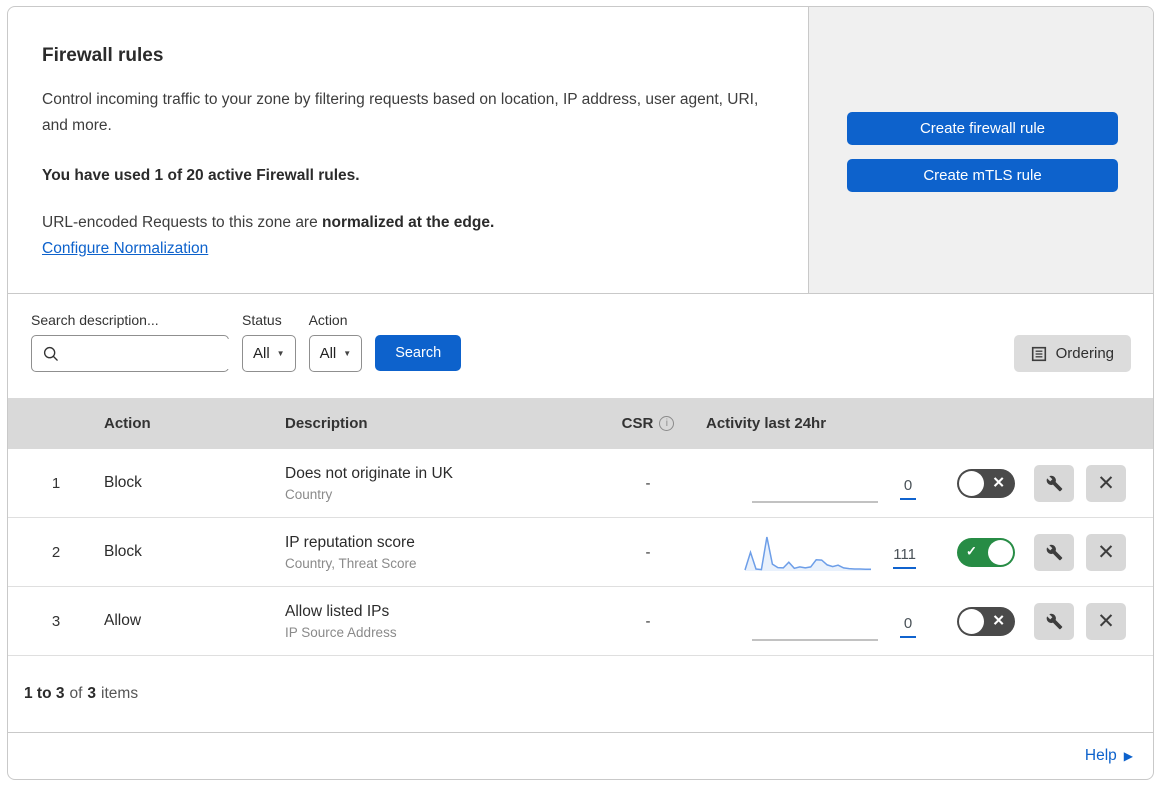  What do you see at coordinates (441, 483) in the screenshot?
I see `rule-description: Does not originate in UK Country` at bounding box center [441, 483].